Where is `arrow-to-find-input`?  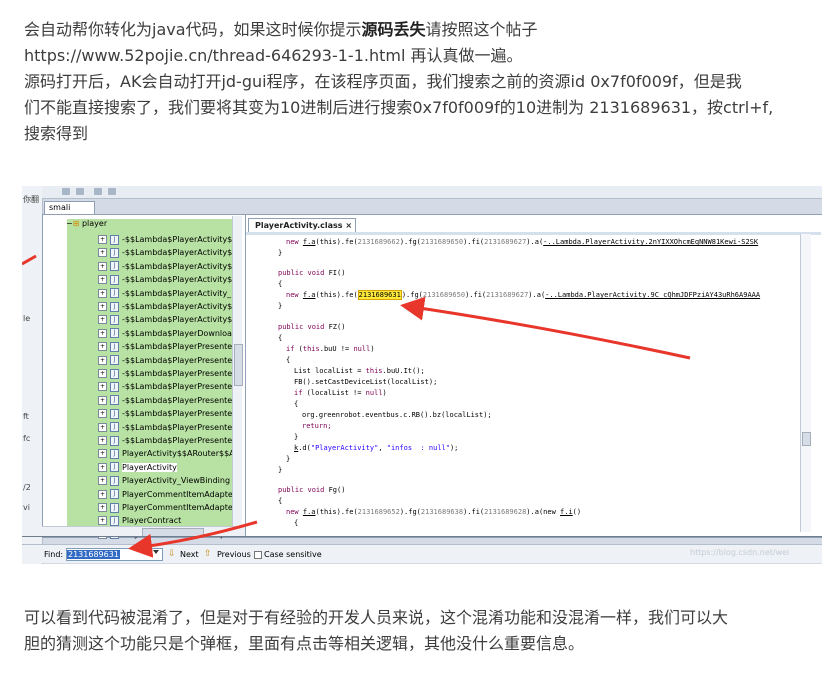 arrow-to-find-input is located at coordinates (193, 539).